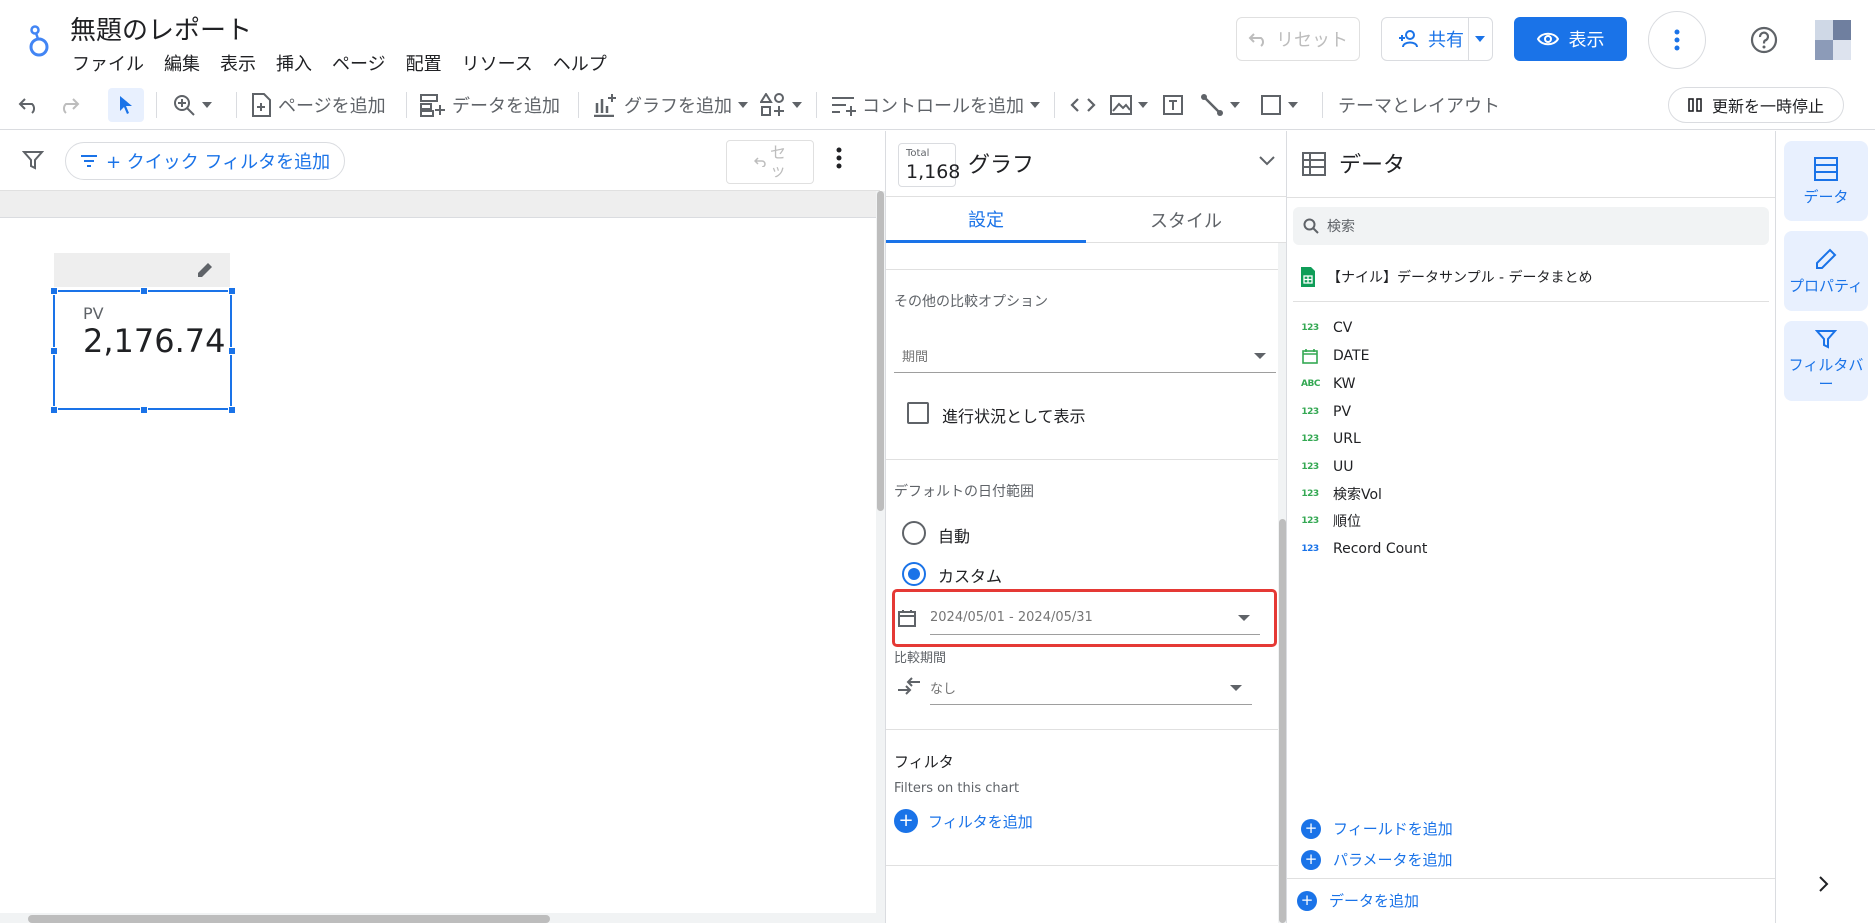 The image size is (1875, 923). I want to click on add-field-button: + フィールドを追加, so click(1377, 828).